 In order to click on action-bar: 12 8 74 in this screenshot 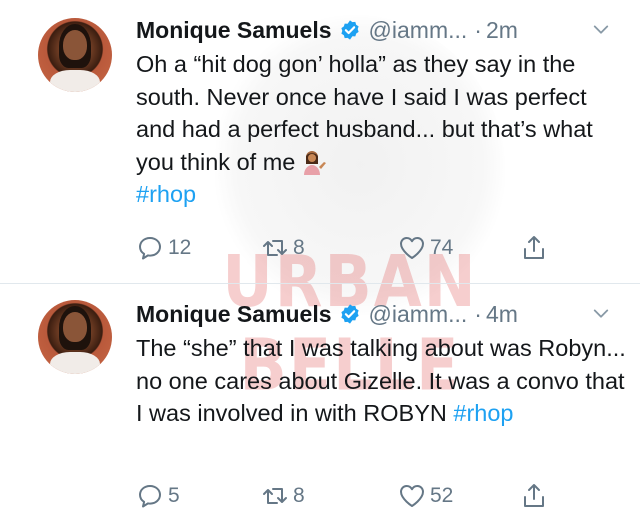, I will do `click(371, 248)`.